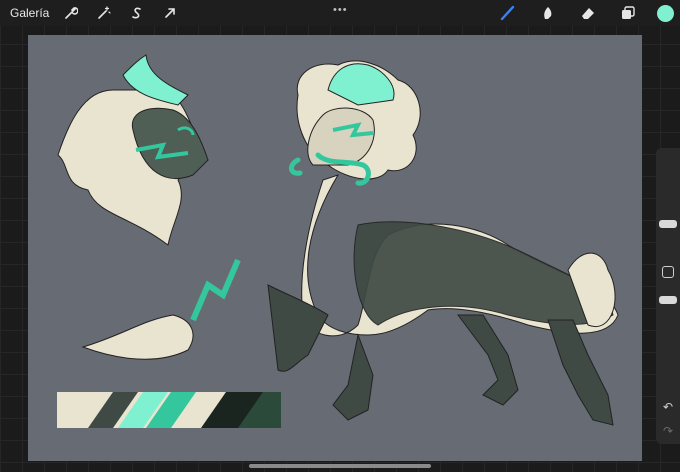 This screenshot has width=680, height=472. I want to click on color-picker-button, so click(665, 13).